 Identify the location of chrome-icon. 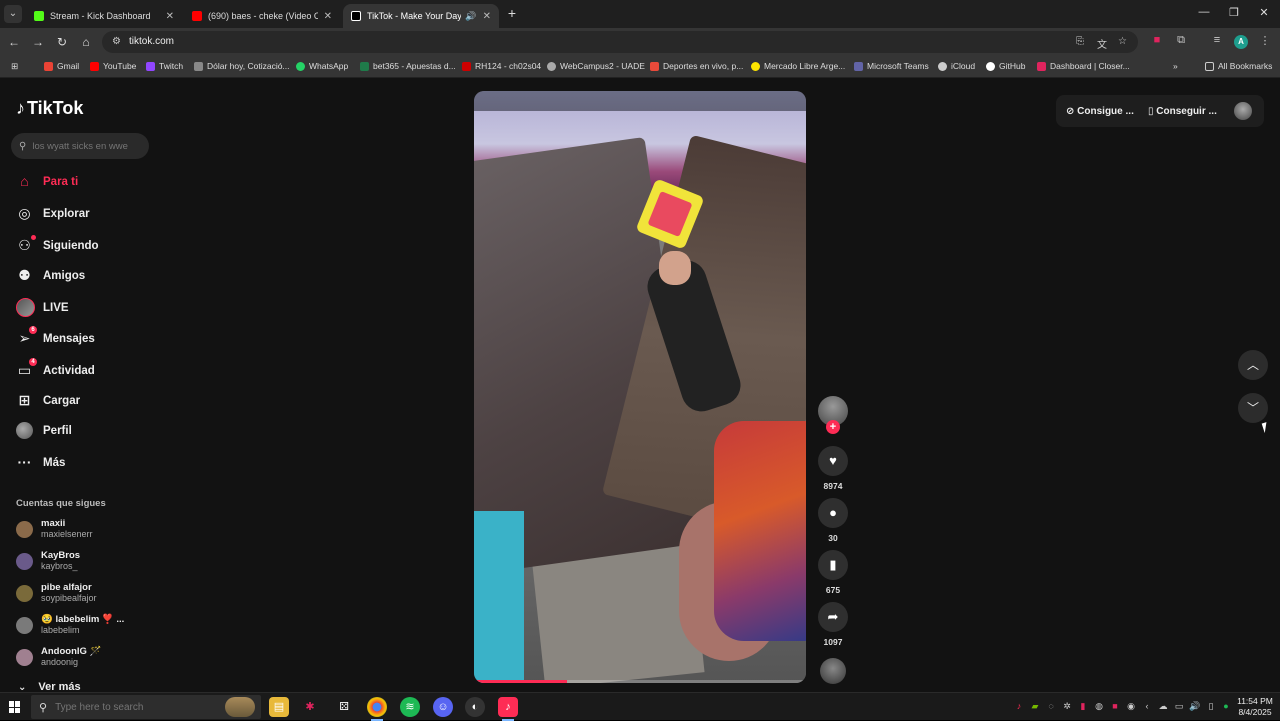
(377, 709).